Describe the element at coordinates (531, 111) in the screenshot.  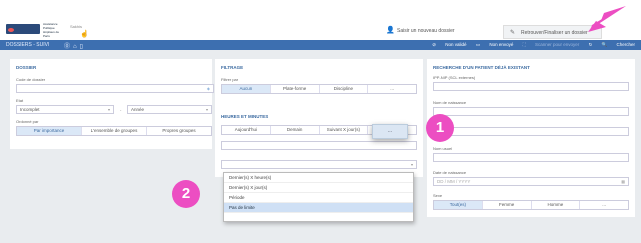
I see `birth-name-input` at that location.